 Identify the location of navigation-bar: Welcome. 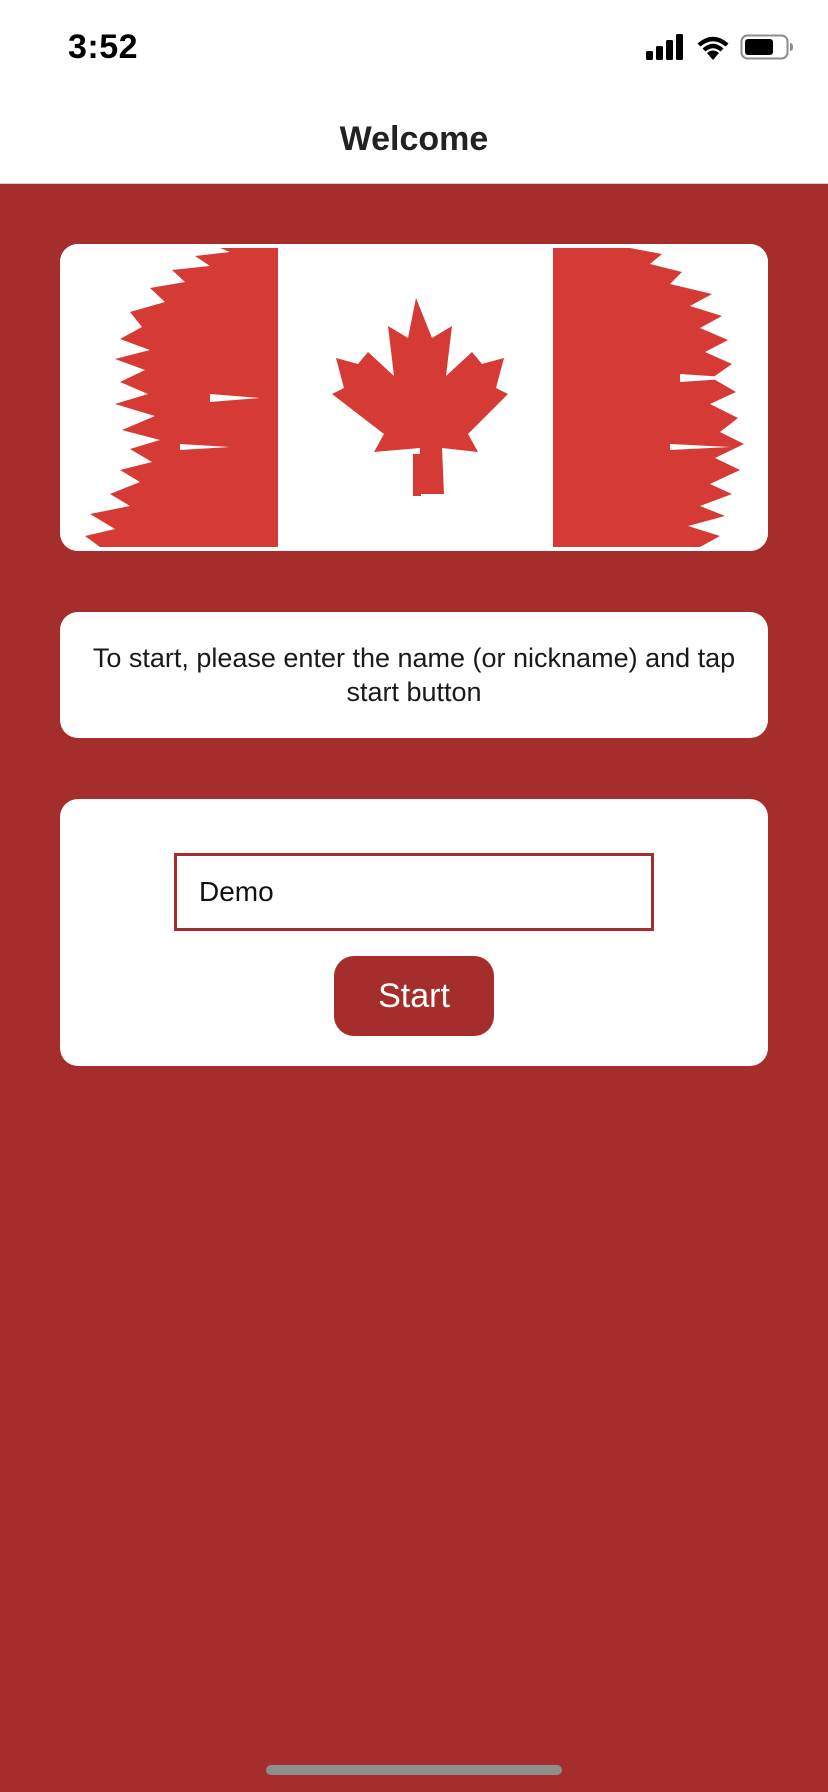
(414, 138).